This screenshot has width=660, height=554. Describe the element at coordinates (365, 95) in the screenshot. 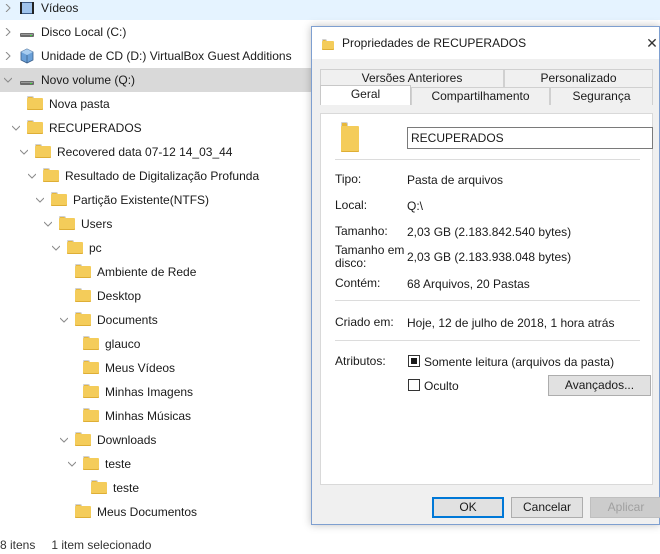

I see `tab-geral: Geral` at that location.